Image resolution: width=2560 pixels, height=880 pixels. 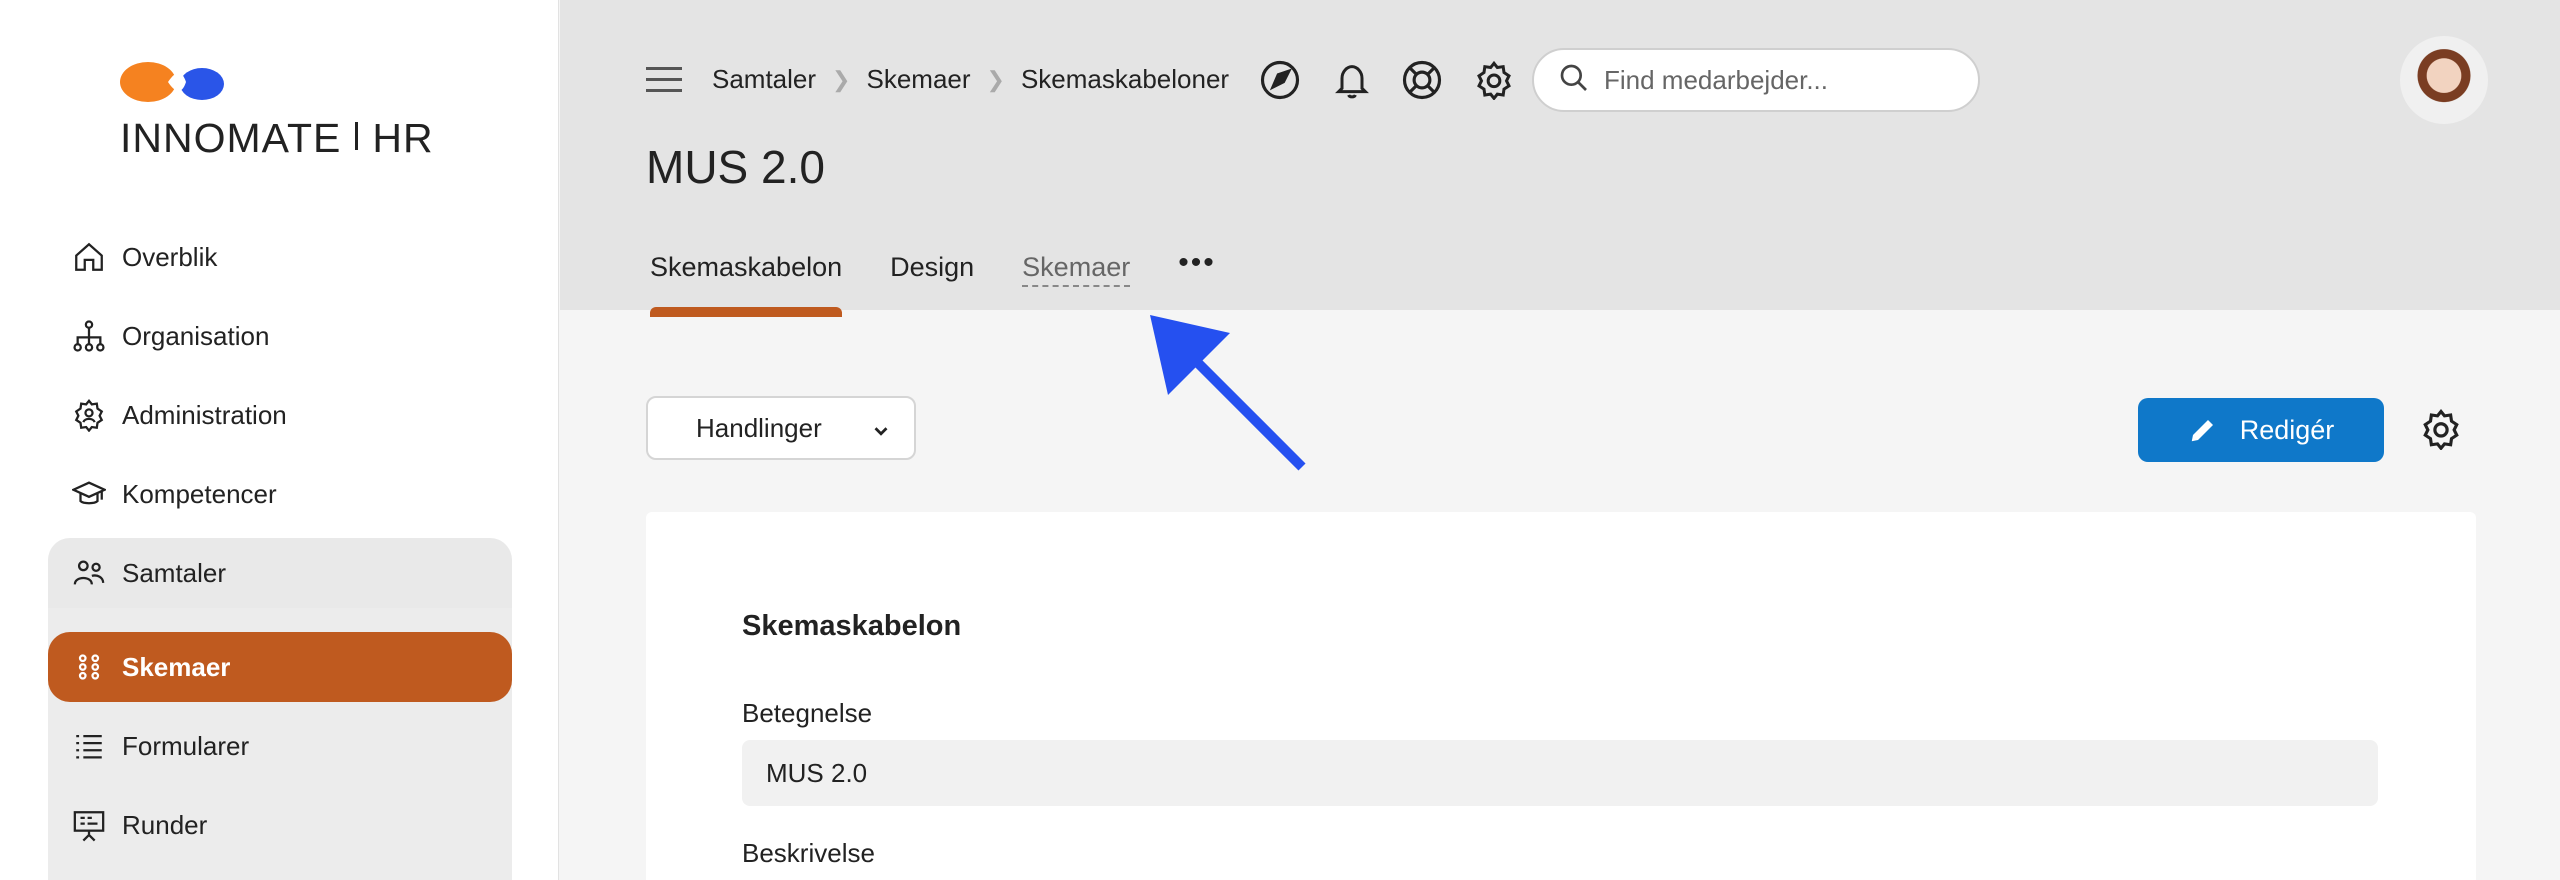 I want to click on card-title: Skemaskabelon, so click(x=852, y=626).